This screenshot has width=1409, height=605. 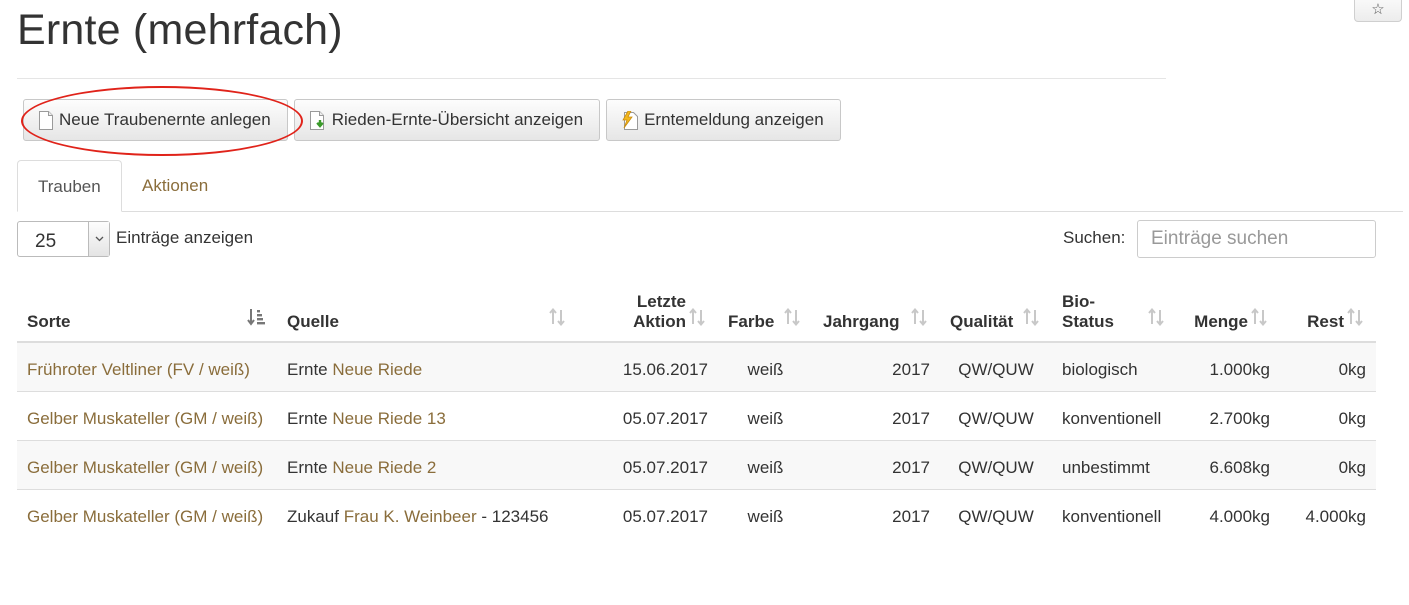 What do you see at coordinates (377, 369) in the screenshot?
I see `quelle-link: Neue Riede` at bounding box center [377, 369].